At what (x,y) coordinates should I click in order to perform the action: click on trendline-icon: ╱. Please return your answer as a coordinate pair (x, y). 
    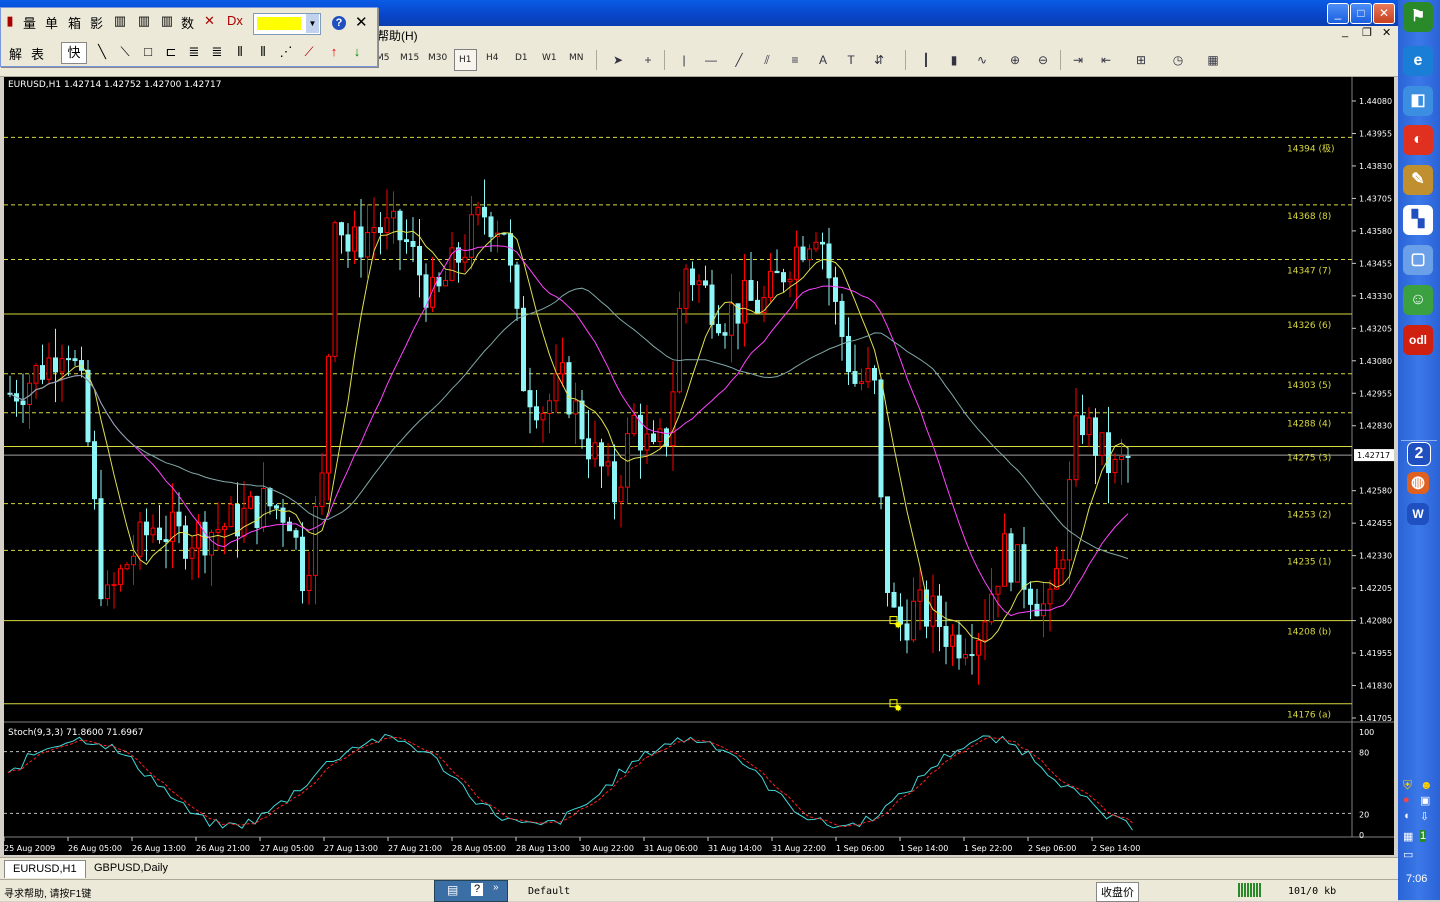
    Looking at the image, I should click on (739, 60).